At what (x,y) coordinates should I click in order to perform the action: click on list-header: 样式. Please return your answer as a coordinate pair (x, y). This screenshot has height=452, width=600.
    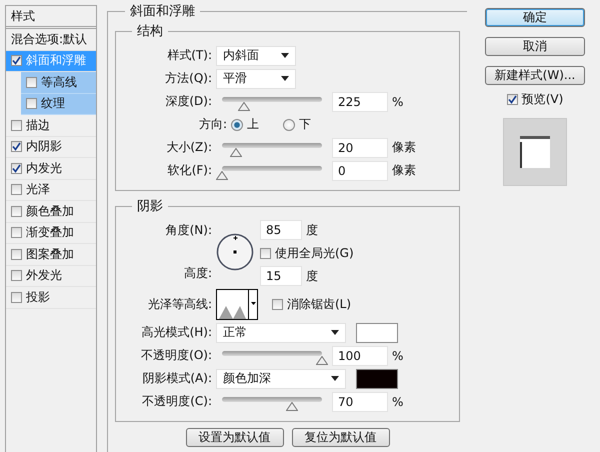
    Looking at the image, I should click on (51, 17).